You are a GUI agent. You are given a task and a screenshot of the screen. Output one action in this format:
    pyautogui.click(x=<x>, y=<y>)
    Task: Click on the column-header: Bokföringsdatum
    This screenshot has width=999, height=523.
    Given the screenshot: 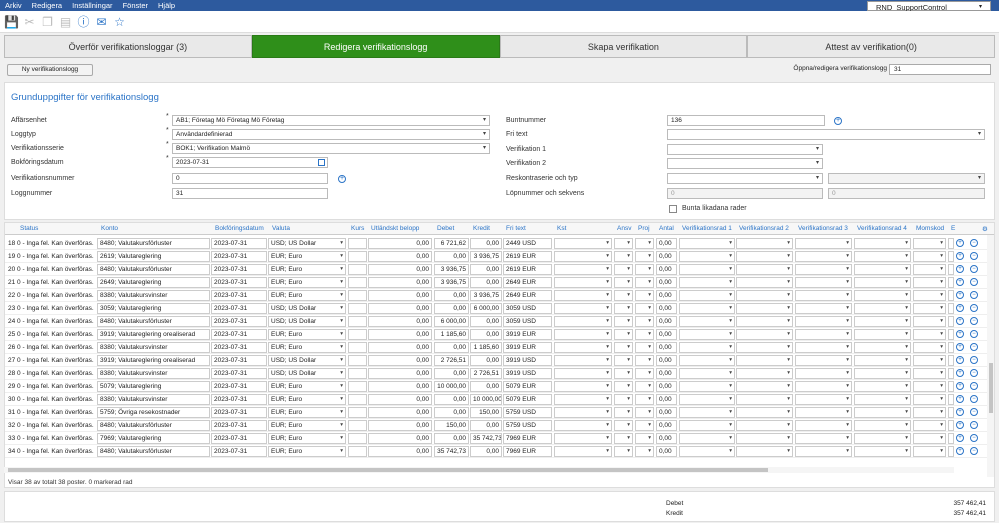 What is the action you would take?
    pyautogui.click(x=239, y=228)
    